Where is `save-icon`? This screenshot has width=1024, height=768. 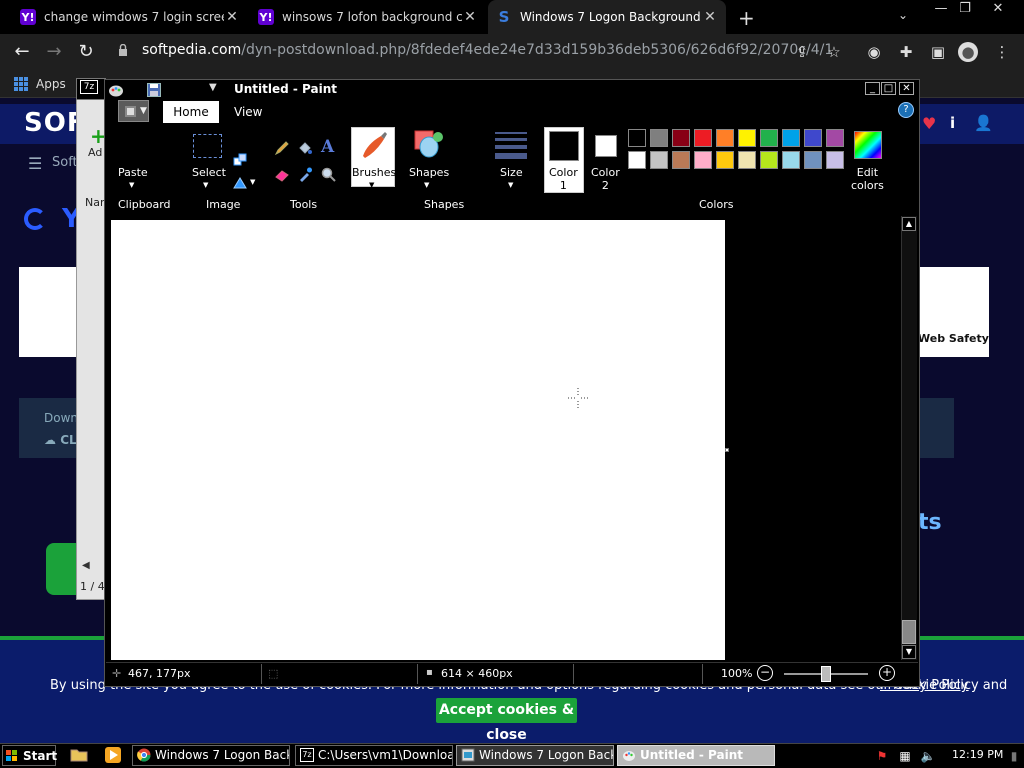 save-icon is located at coordinates (154, 90).